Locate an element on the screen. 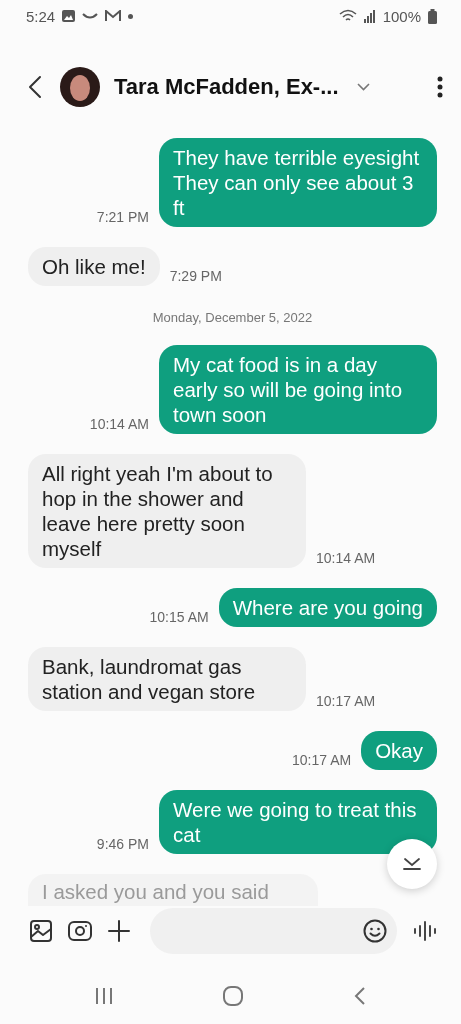  message-bubble: I asked you and you said is located at coordinates (173, 890).